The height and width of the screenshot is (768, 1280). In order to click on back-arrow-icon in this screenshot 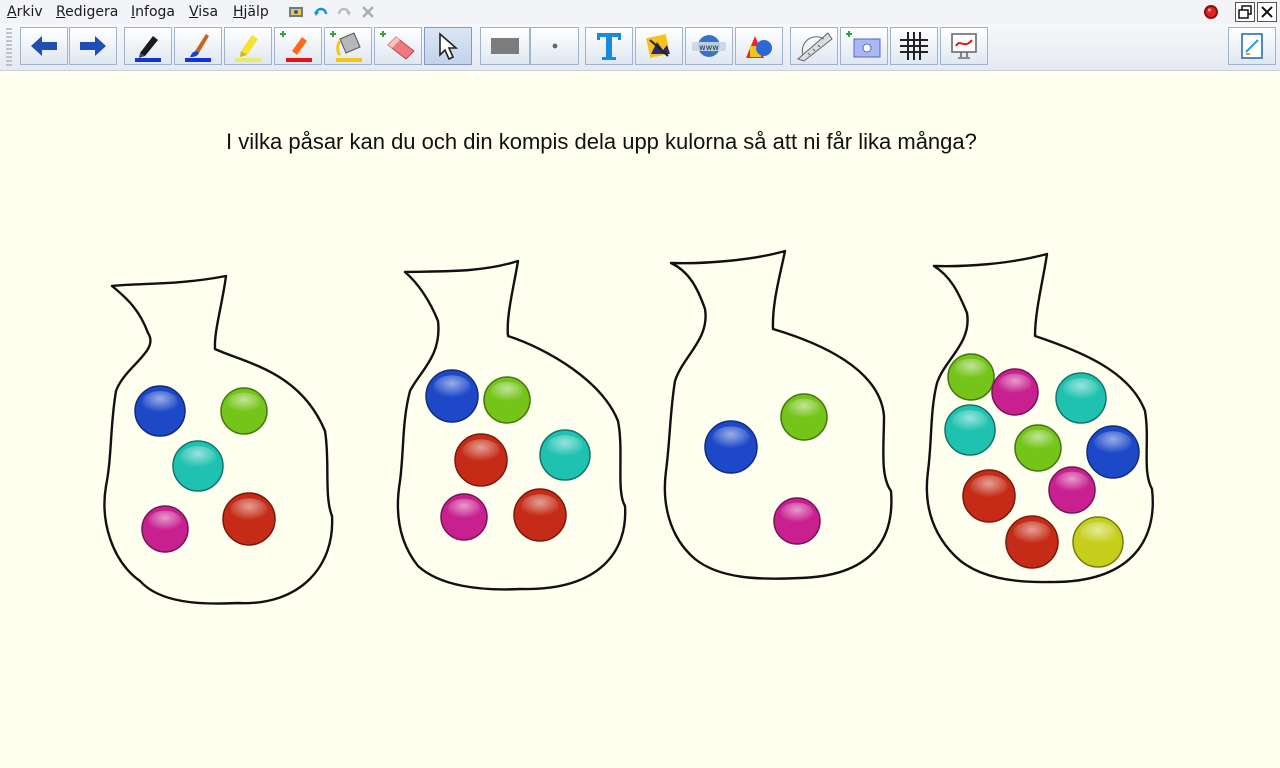, I will do `click(44, 46)`.